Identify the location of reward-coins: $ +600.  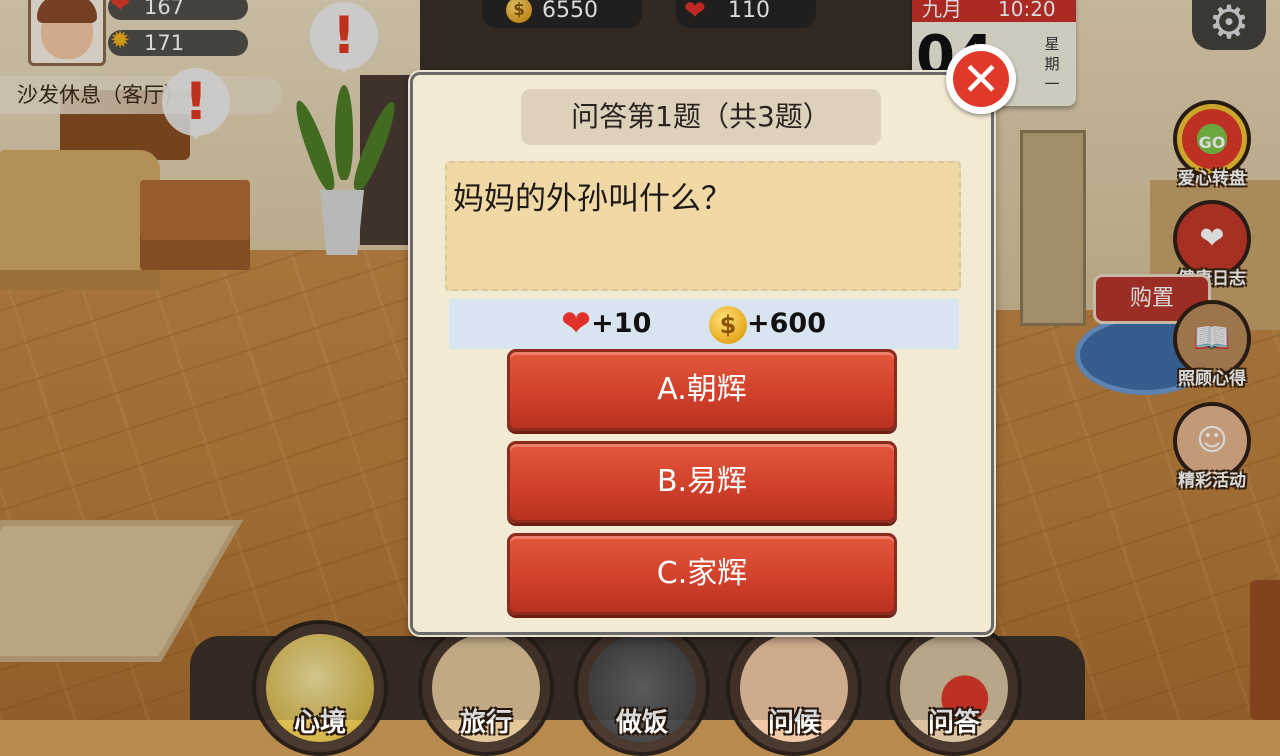
(767, 324).